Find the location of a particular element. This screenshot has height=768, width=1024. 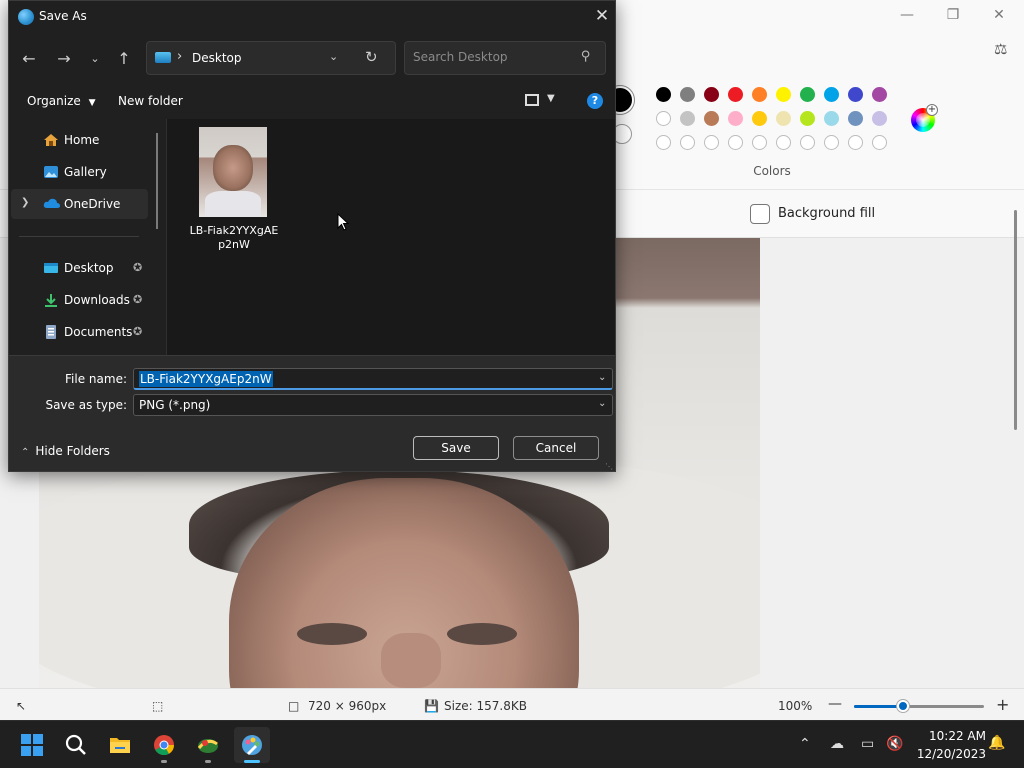

search-input is located at coordinates (493, 57).